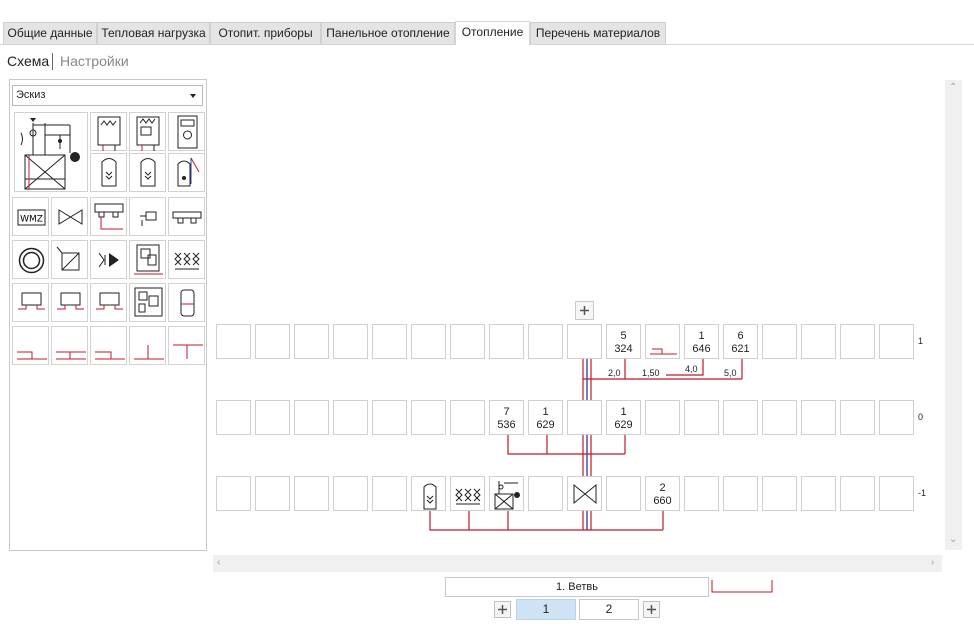 This screenshot has height=631, width=974. Describe the element at coordinates (147, 131) in the screenshot. I see `palette-wall-boiler-control` at that location.